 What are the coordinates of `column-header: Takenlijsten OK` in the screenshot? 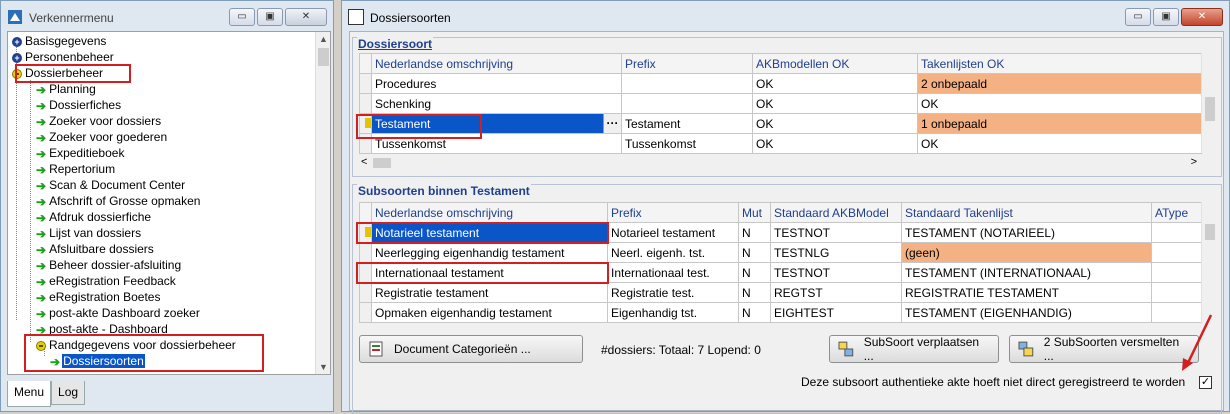 It's located at (1059, 63).